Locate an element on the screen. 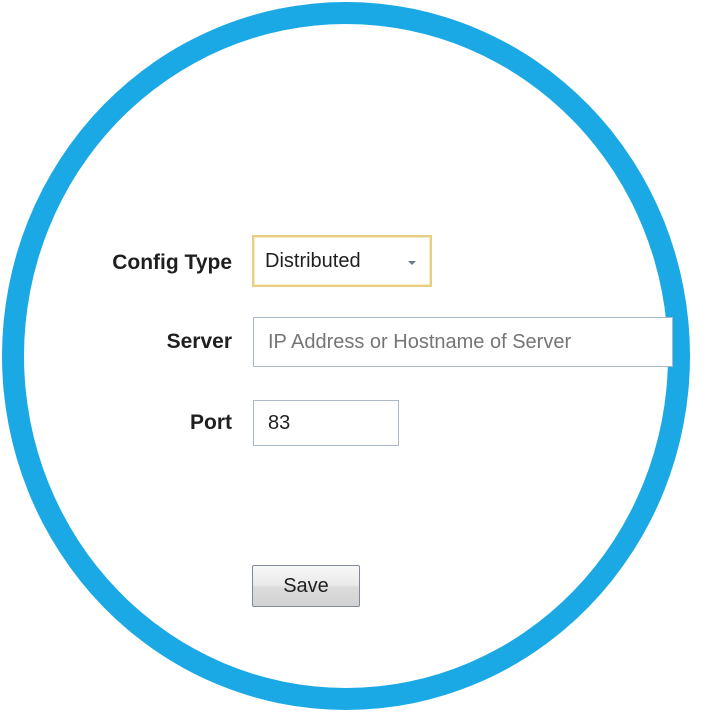  port-input is located at coordinates (326, 423).